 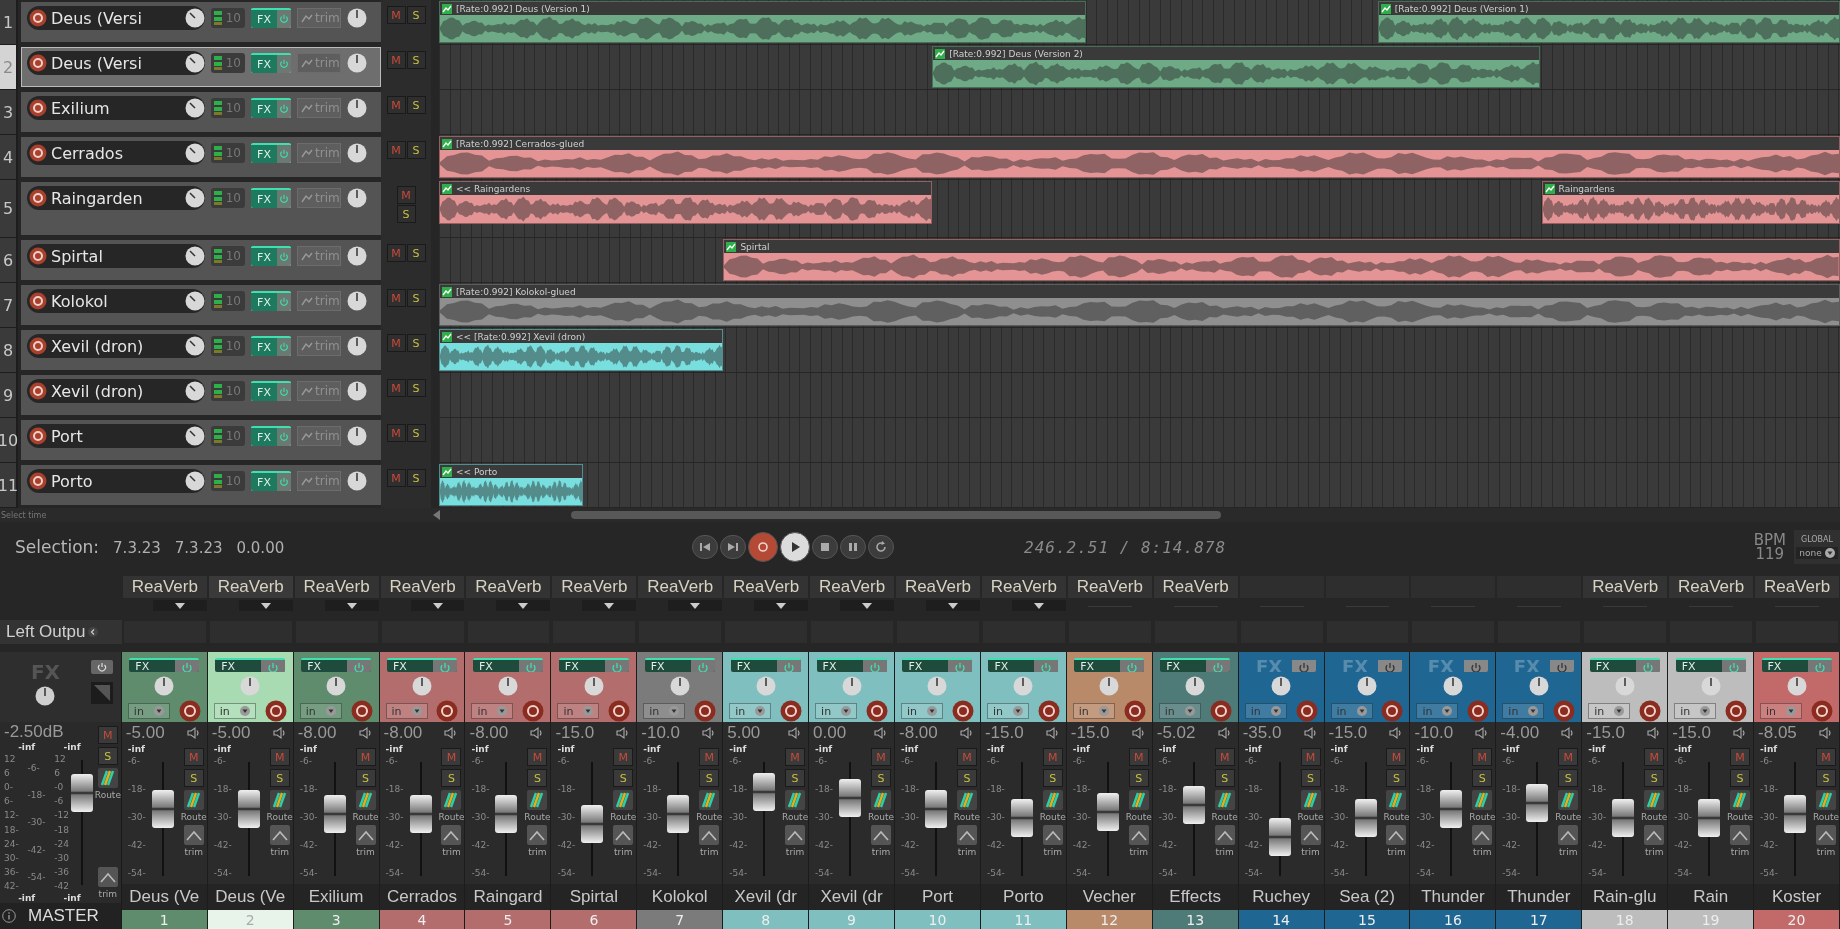 I want to click on play-button, so click(x=795, y=547).